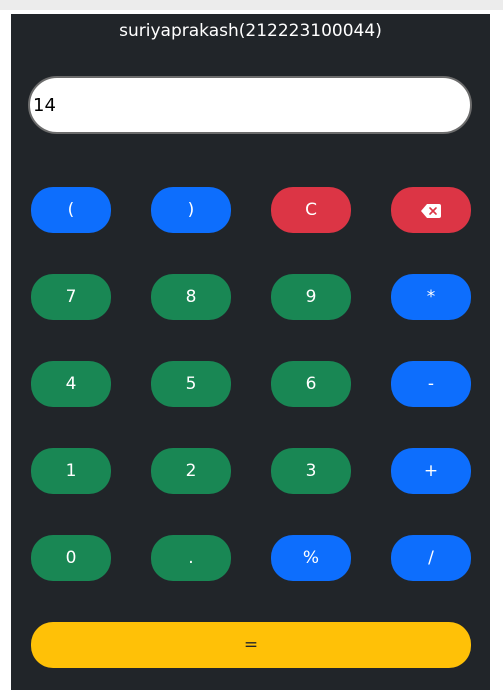  I want to click on divide-button: /, so click(431, 558).